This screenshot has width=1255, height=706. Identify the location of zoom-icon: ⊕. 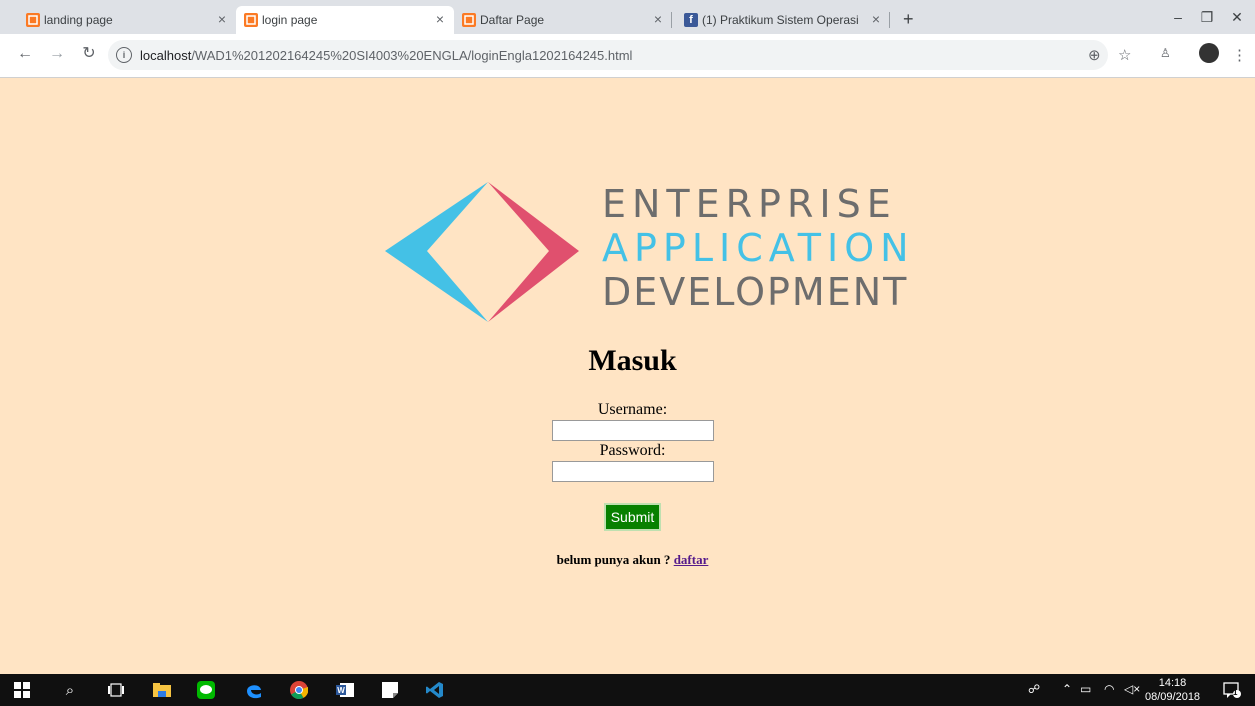
(1094, 55).